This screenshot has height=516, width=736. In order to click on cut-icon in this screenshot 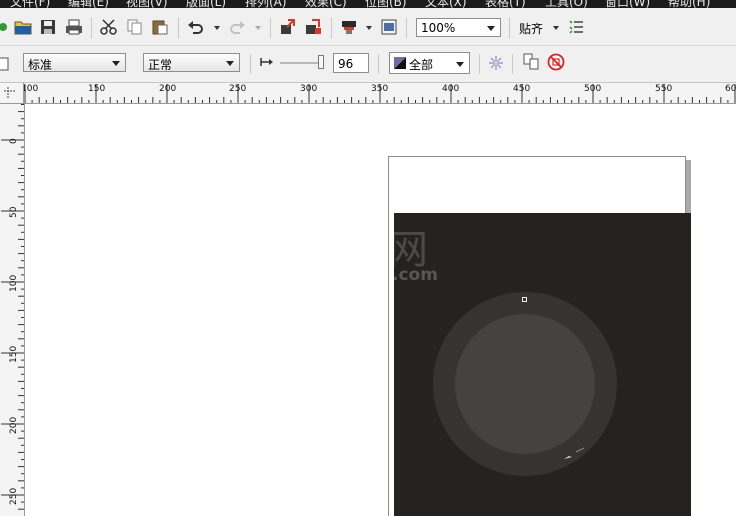, I will do `click(109, 27)`.